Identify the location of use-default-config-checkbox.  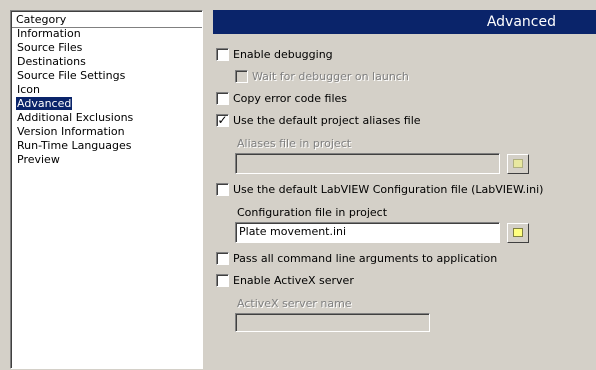
(222, 189).